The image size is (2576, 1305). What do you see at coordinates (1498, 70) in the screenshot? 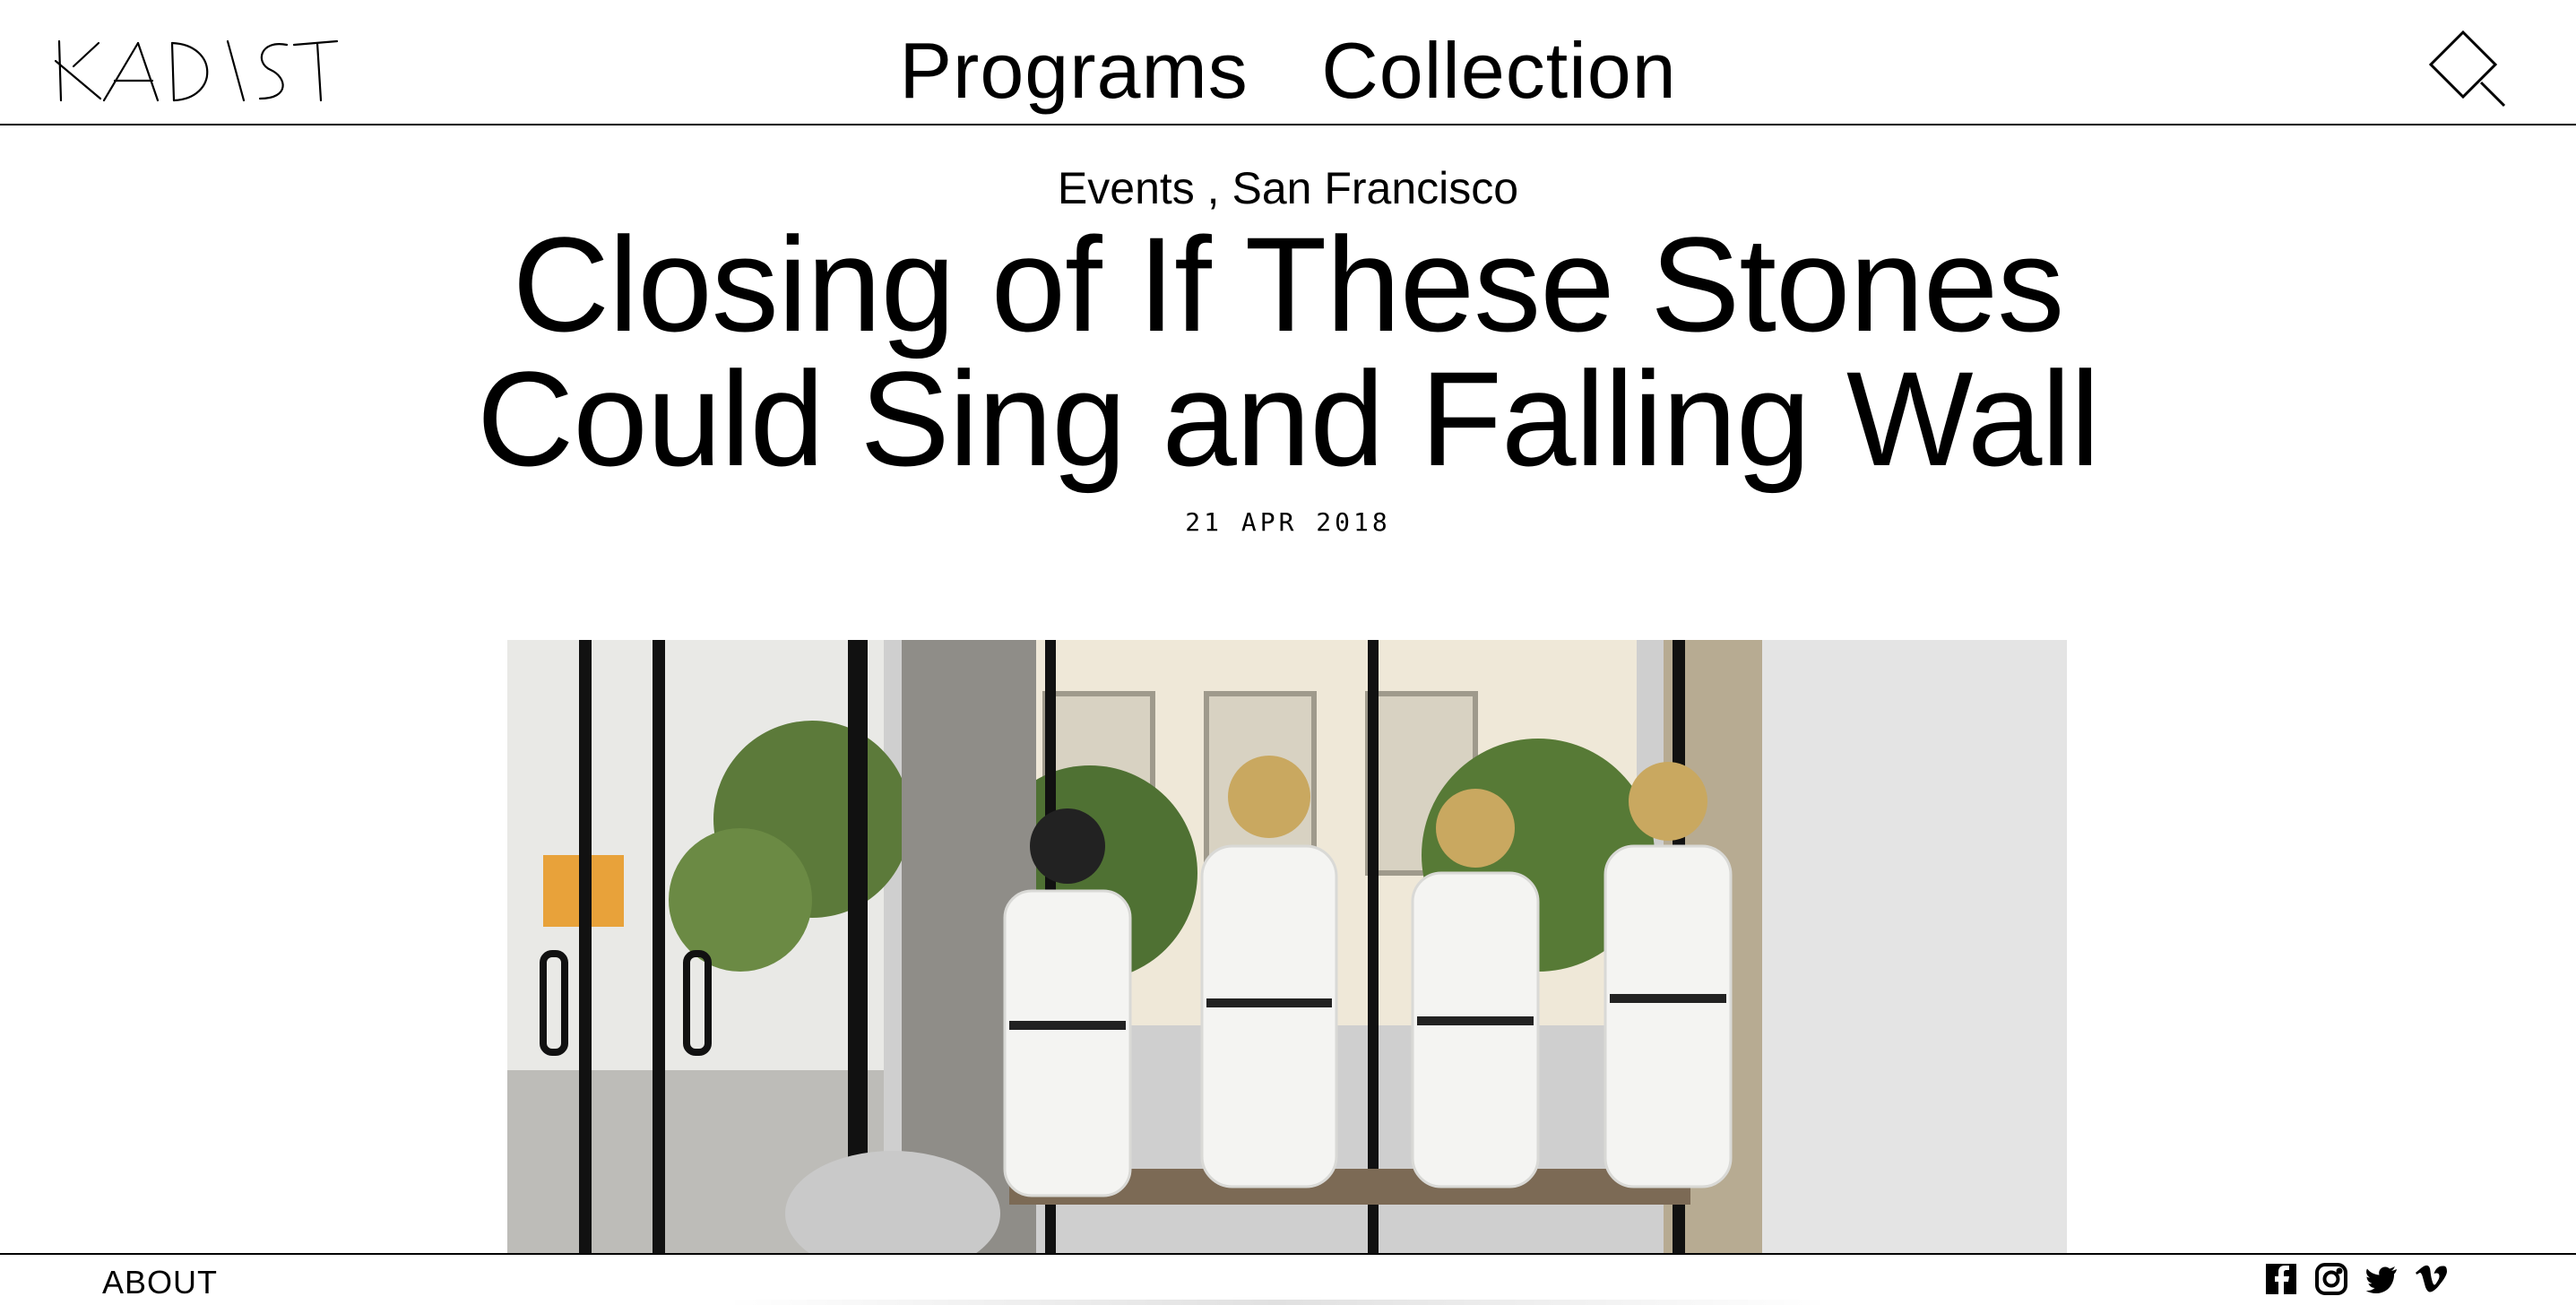
I see `nav-collection: Collection` at bounding box center [1498, 70].